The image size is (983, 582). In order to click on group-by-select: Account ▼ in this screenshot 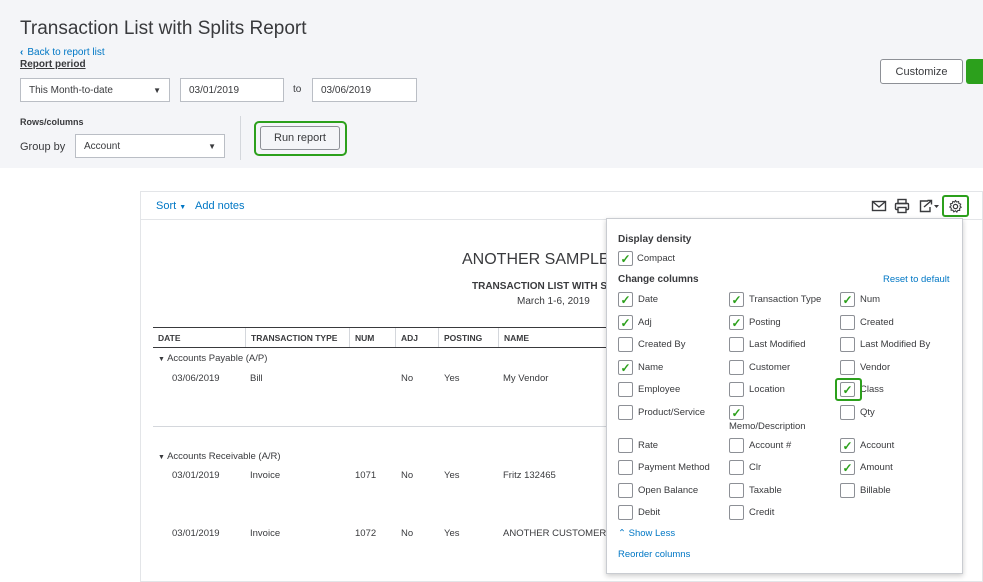, I will do `click(150, 146)`.